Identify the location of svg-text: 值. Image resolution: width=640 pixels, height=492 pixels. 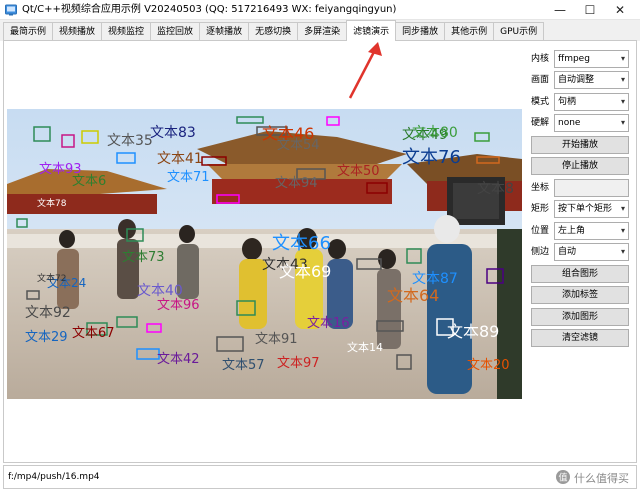
(562, 478).